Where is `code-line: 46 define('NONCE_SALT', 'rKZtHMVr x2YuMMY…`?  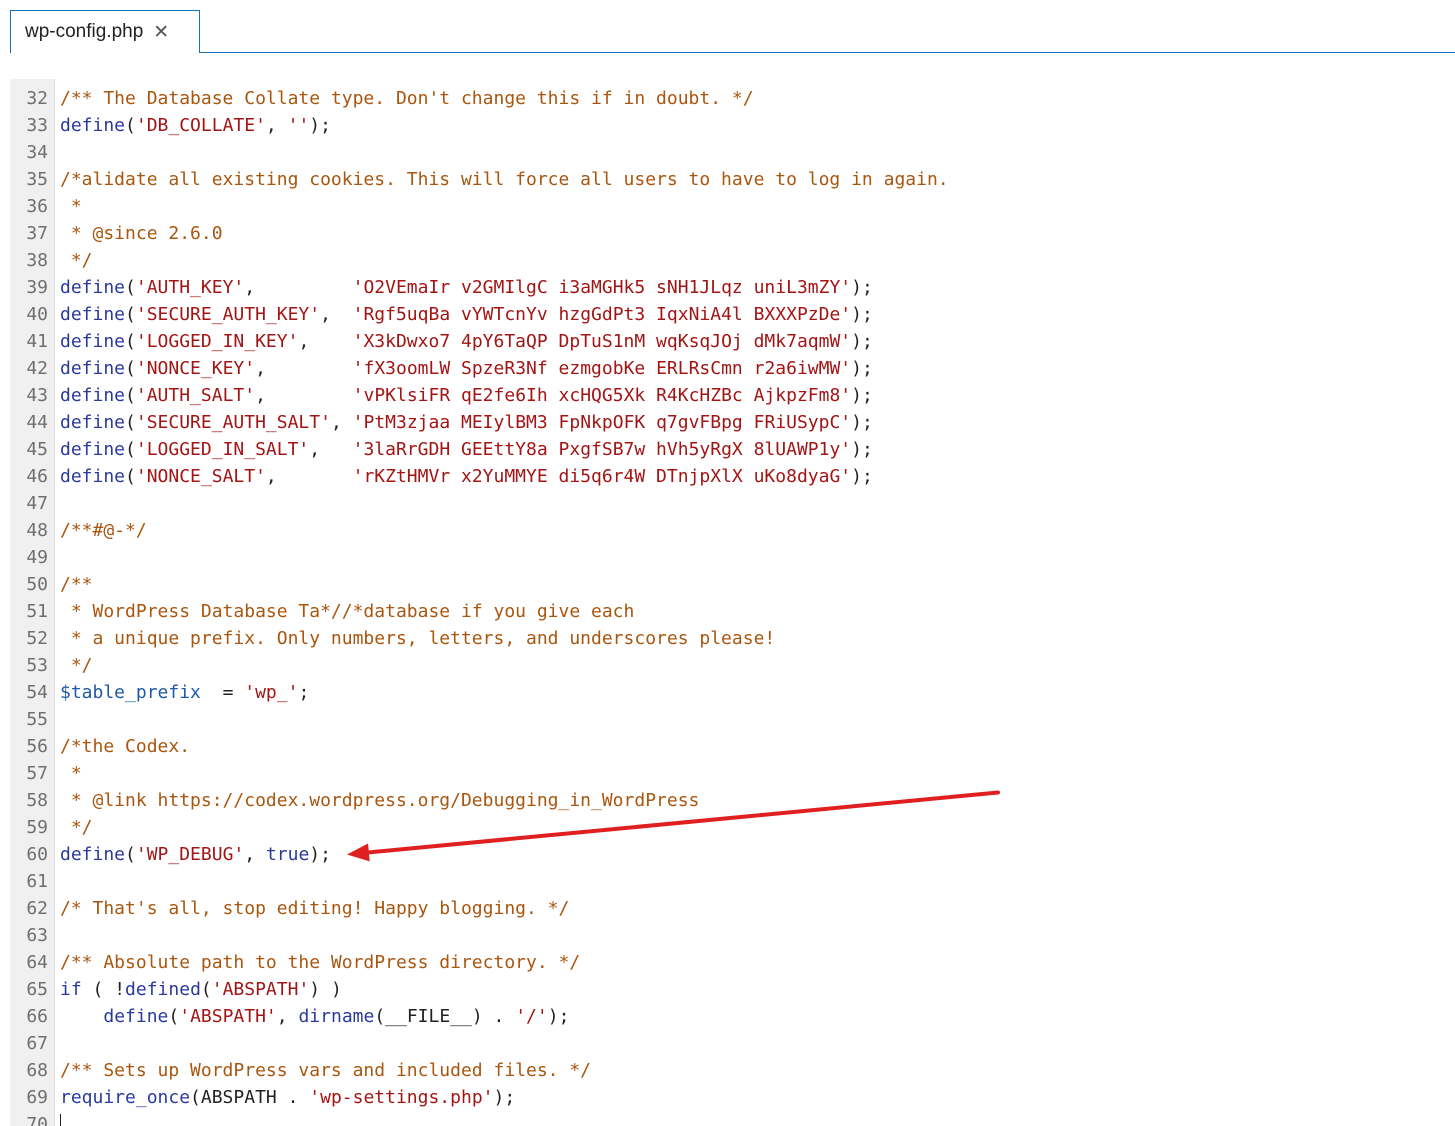 code-line: 46 define('NONCE_SALT', 'rKZtHMVr x2YuMMY… is located at coordinates (732, 476).